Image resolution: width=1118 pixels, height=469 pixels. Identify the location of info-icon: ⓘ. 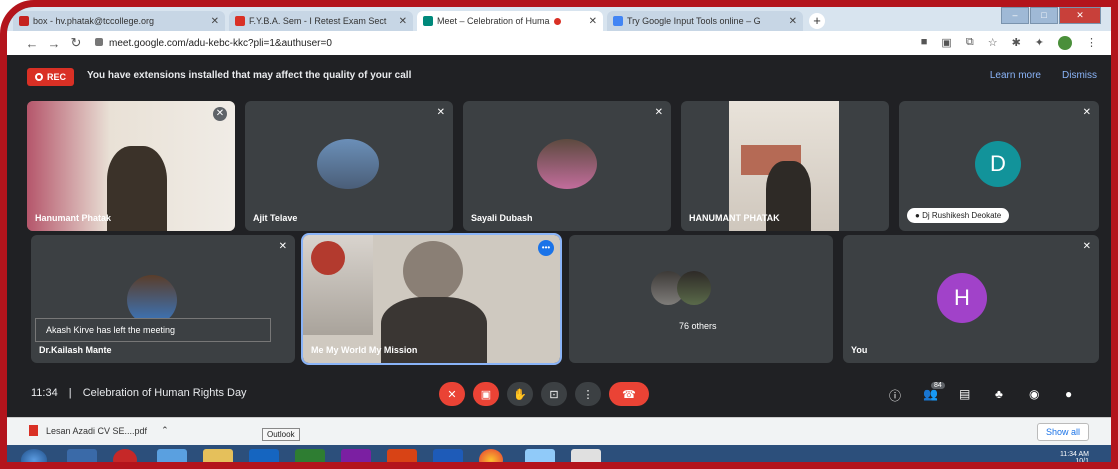
(895, 395).